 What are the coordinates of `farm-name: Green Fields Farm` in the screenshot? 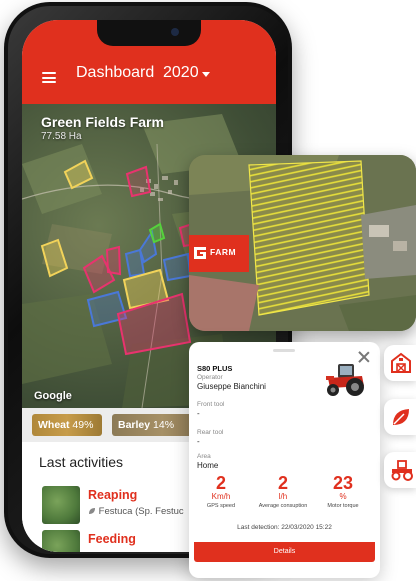 It's located at (102, 122).